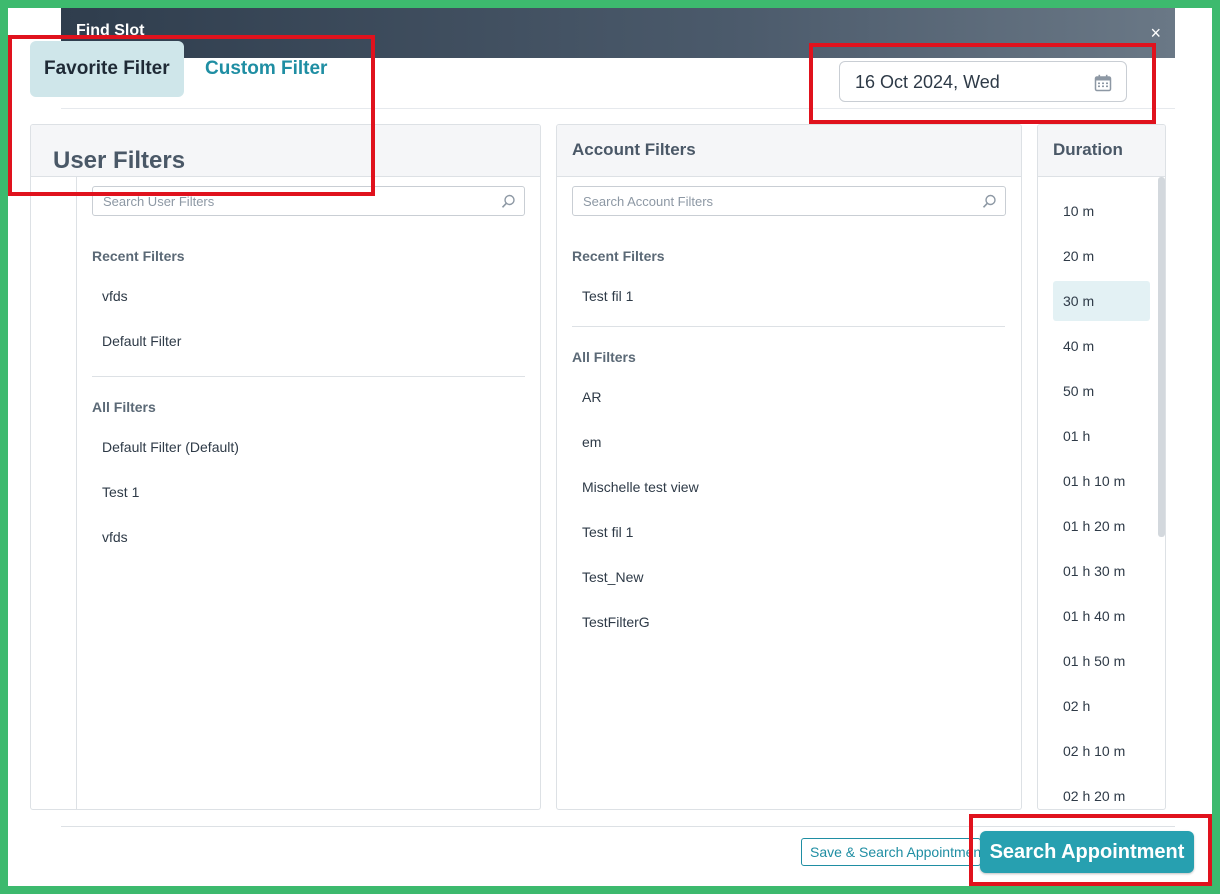  I want to click on header-divider, so click(618, 108).